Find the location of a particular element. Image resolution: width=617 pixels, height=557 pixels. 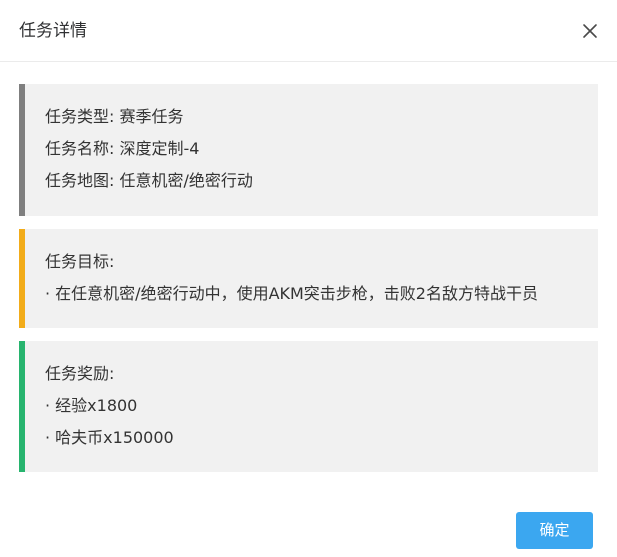

goal-item: · 在任意机密/绝密行动中，使用AKM突击步枪，击败2名敌方特战干员 is located at coordinates (291, 293).